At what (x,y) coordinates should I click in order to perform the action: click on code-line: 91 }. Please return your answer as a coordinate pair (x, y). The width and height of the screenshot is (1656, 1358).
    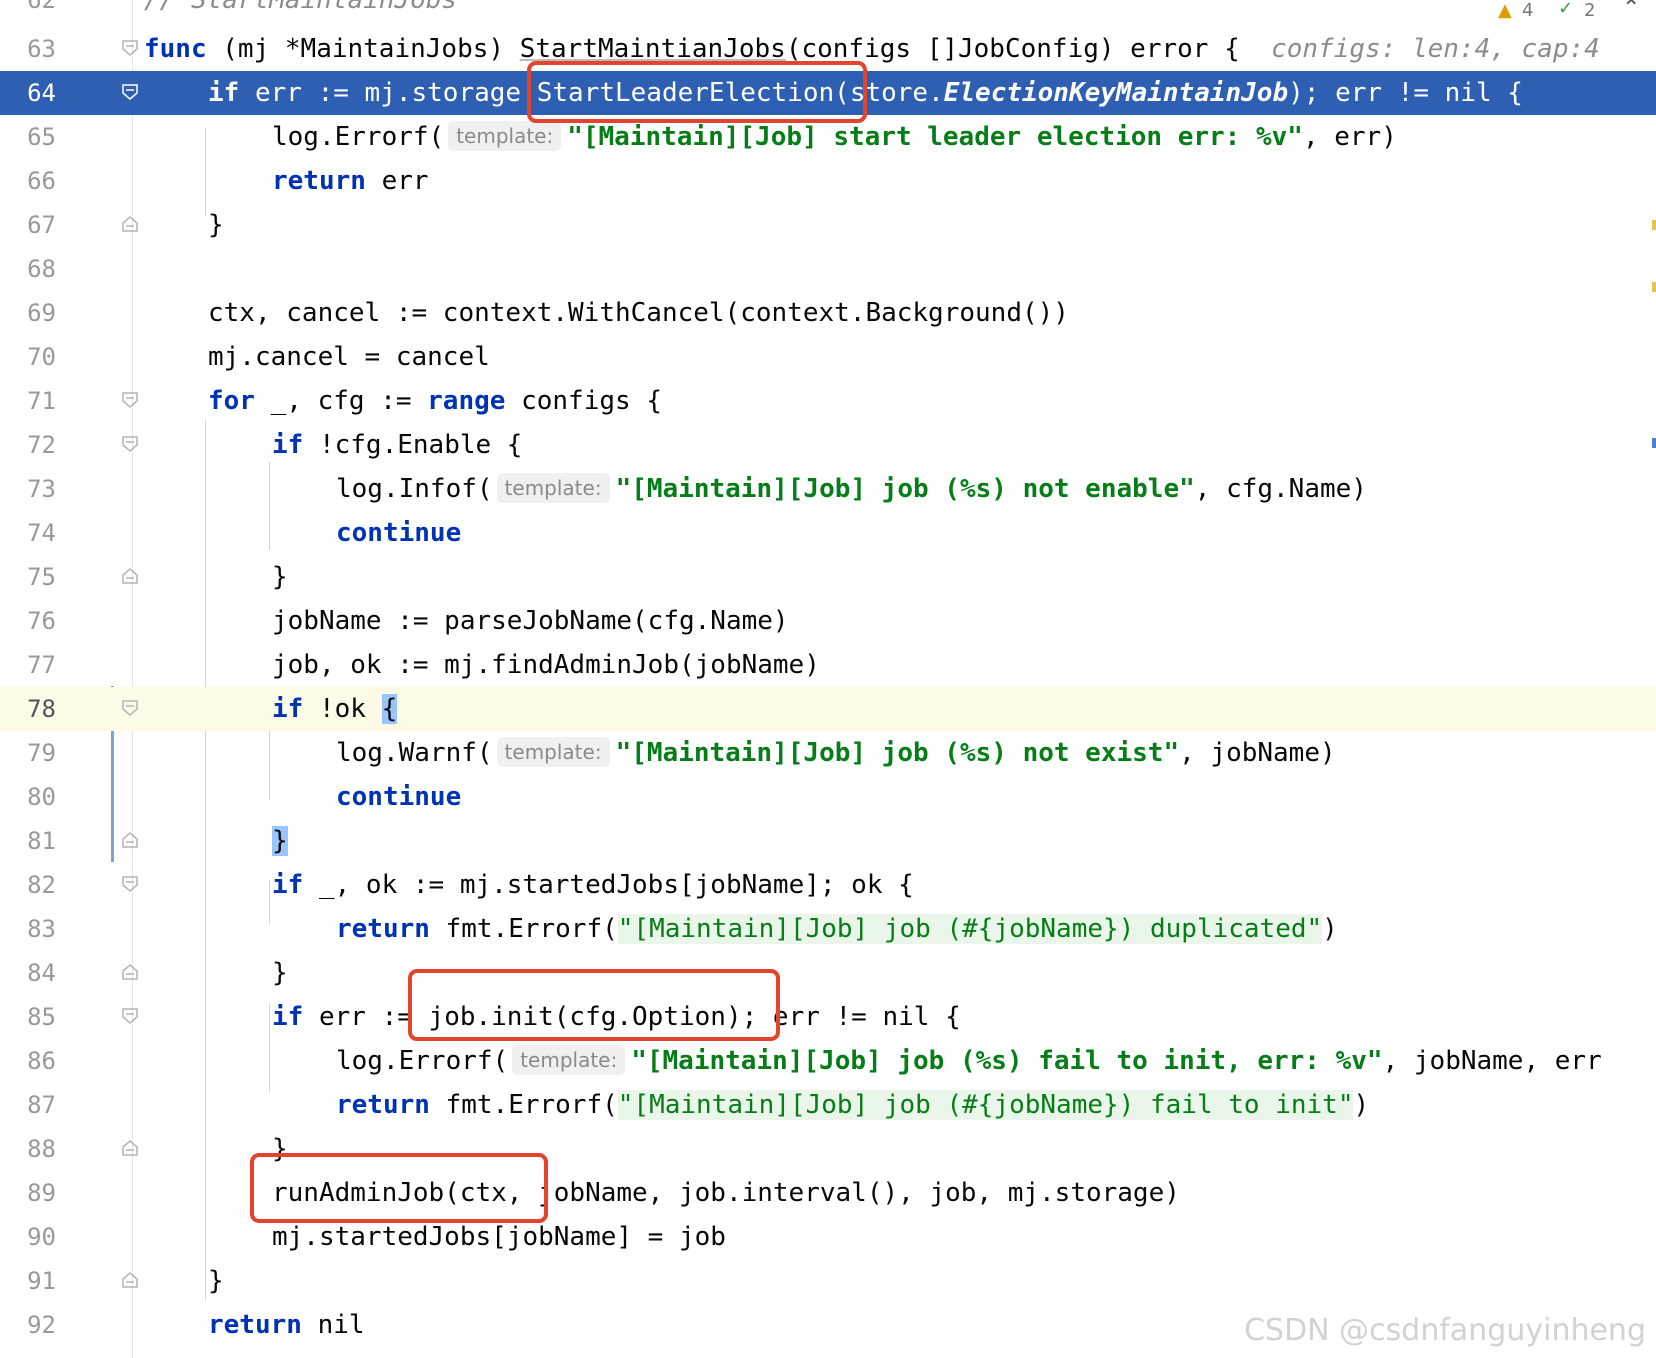
    Looking at the image, I should click on (828, 1281).